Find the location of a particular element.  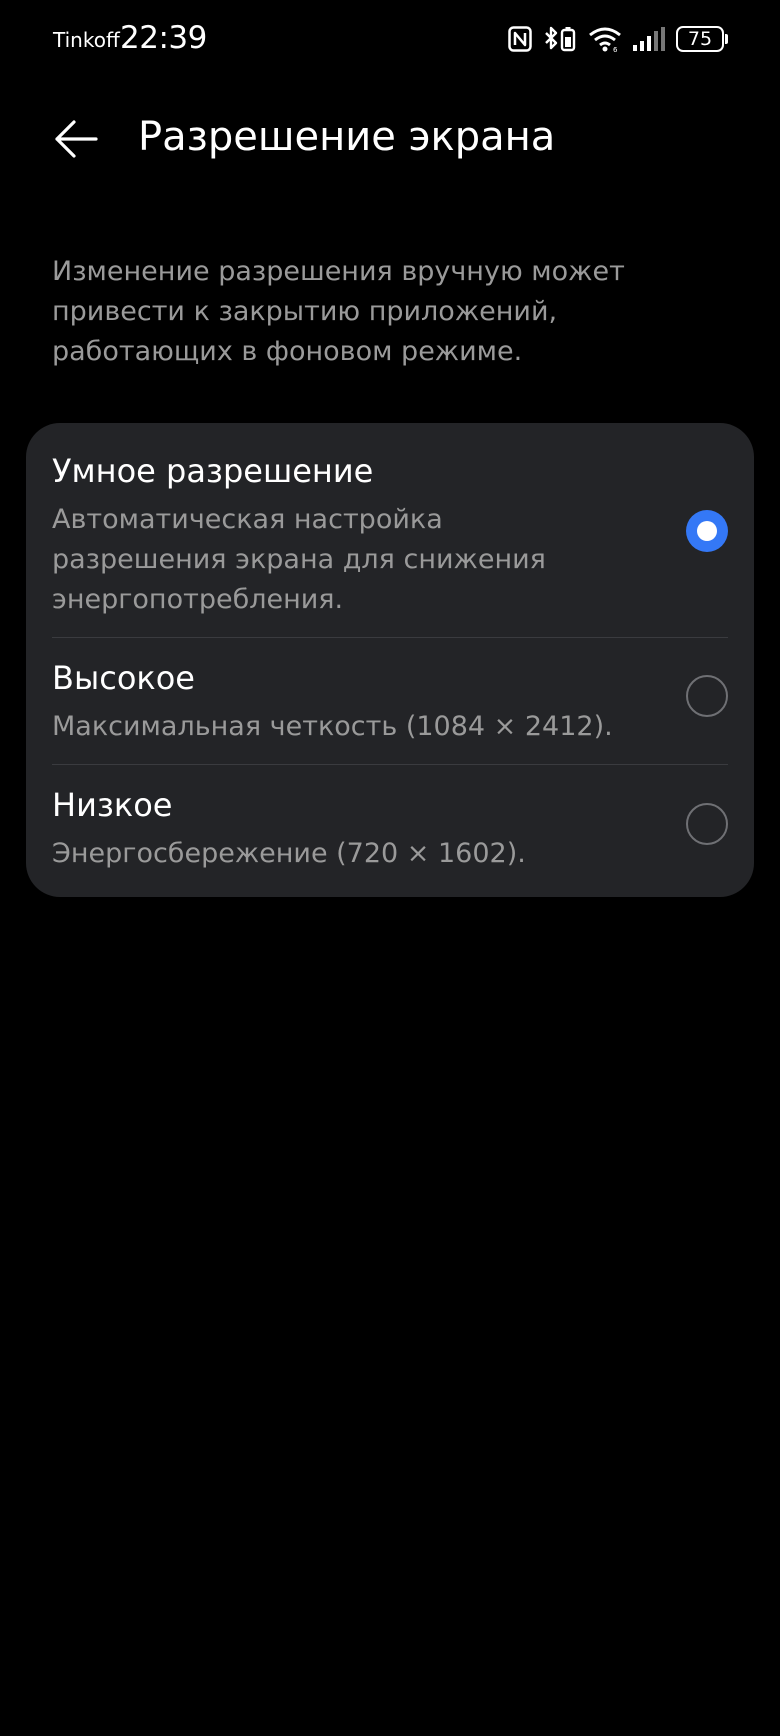

back-arrow-icon is located at coordinates (76, 141).